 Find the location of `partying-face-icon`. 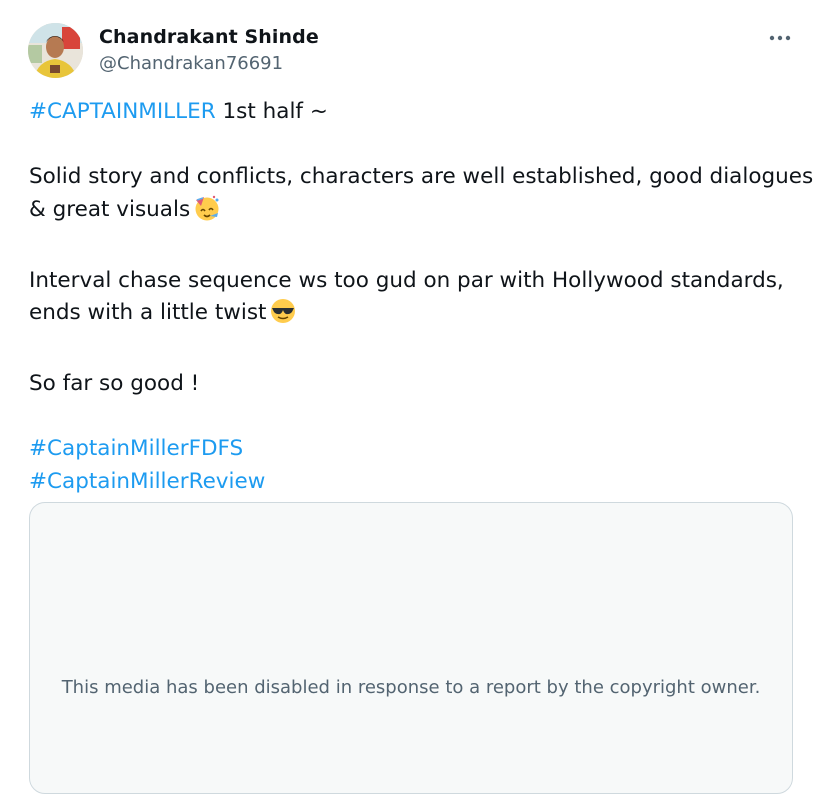

partying-face-icon is located at coordinates (207, 213).